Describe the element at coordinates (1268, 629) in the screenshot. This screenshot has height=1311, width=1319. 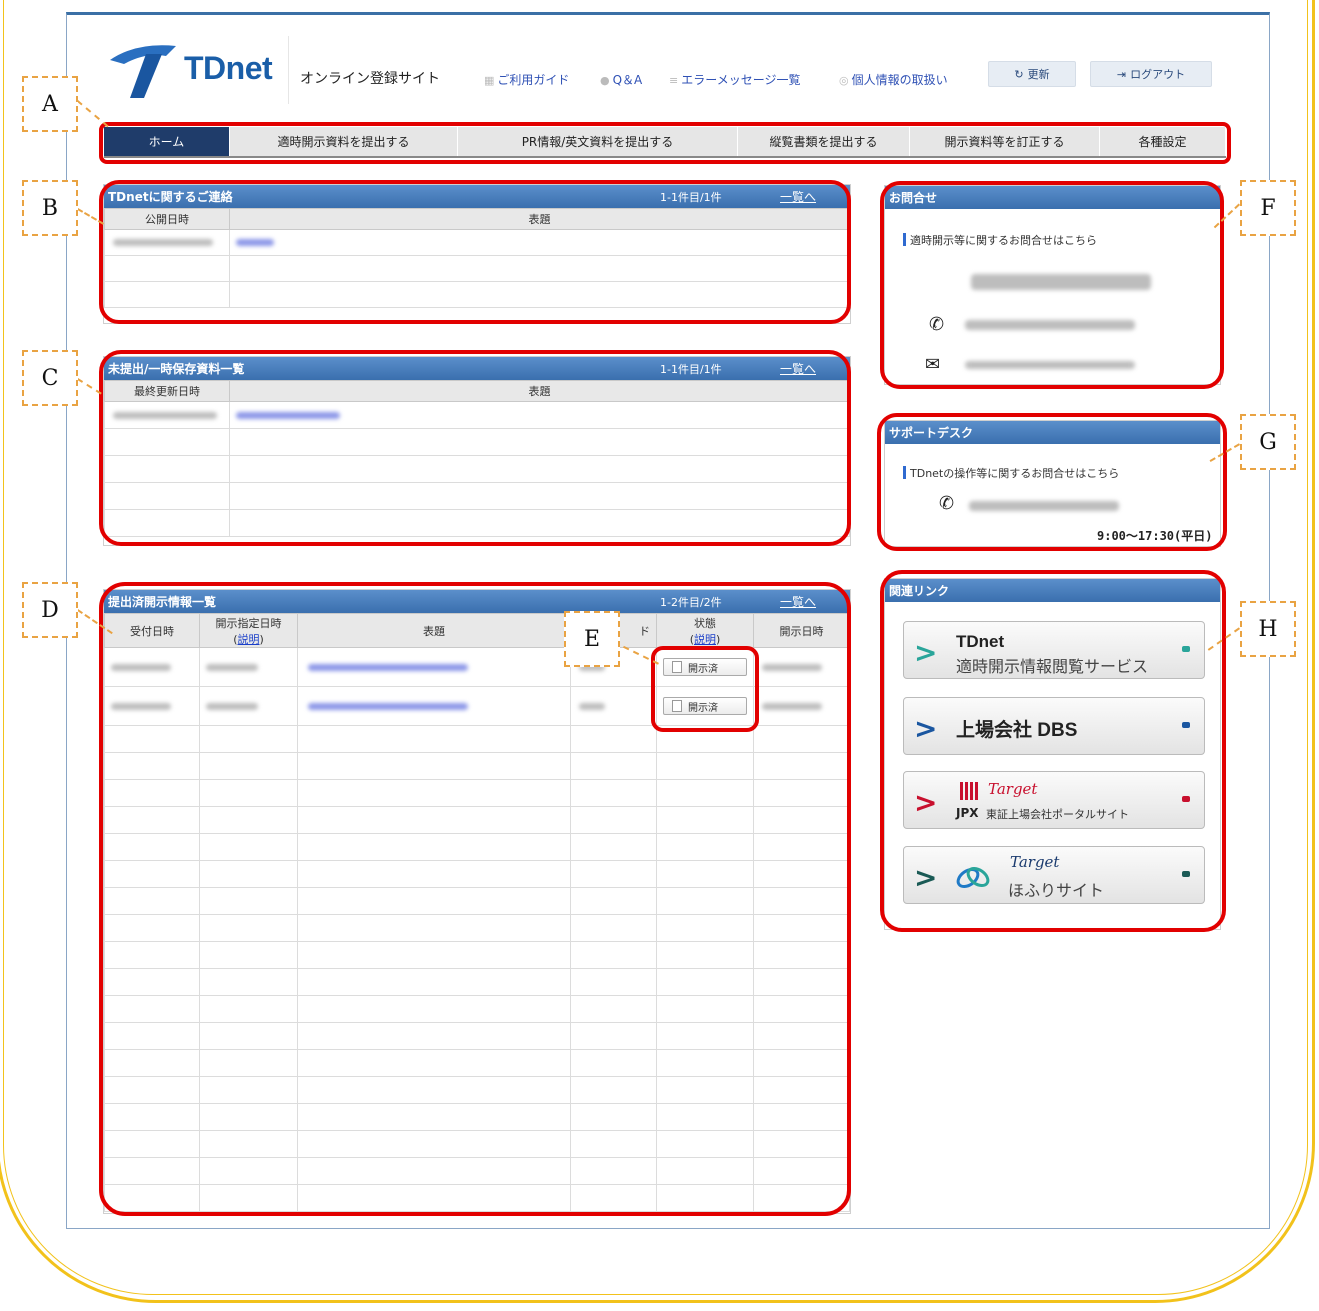
I see `callout-h: H` at that location.